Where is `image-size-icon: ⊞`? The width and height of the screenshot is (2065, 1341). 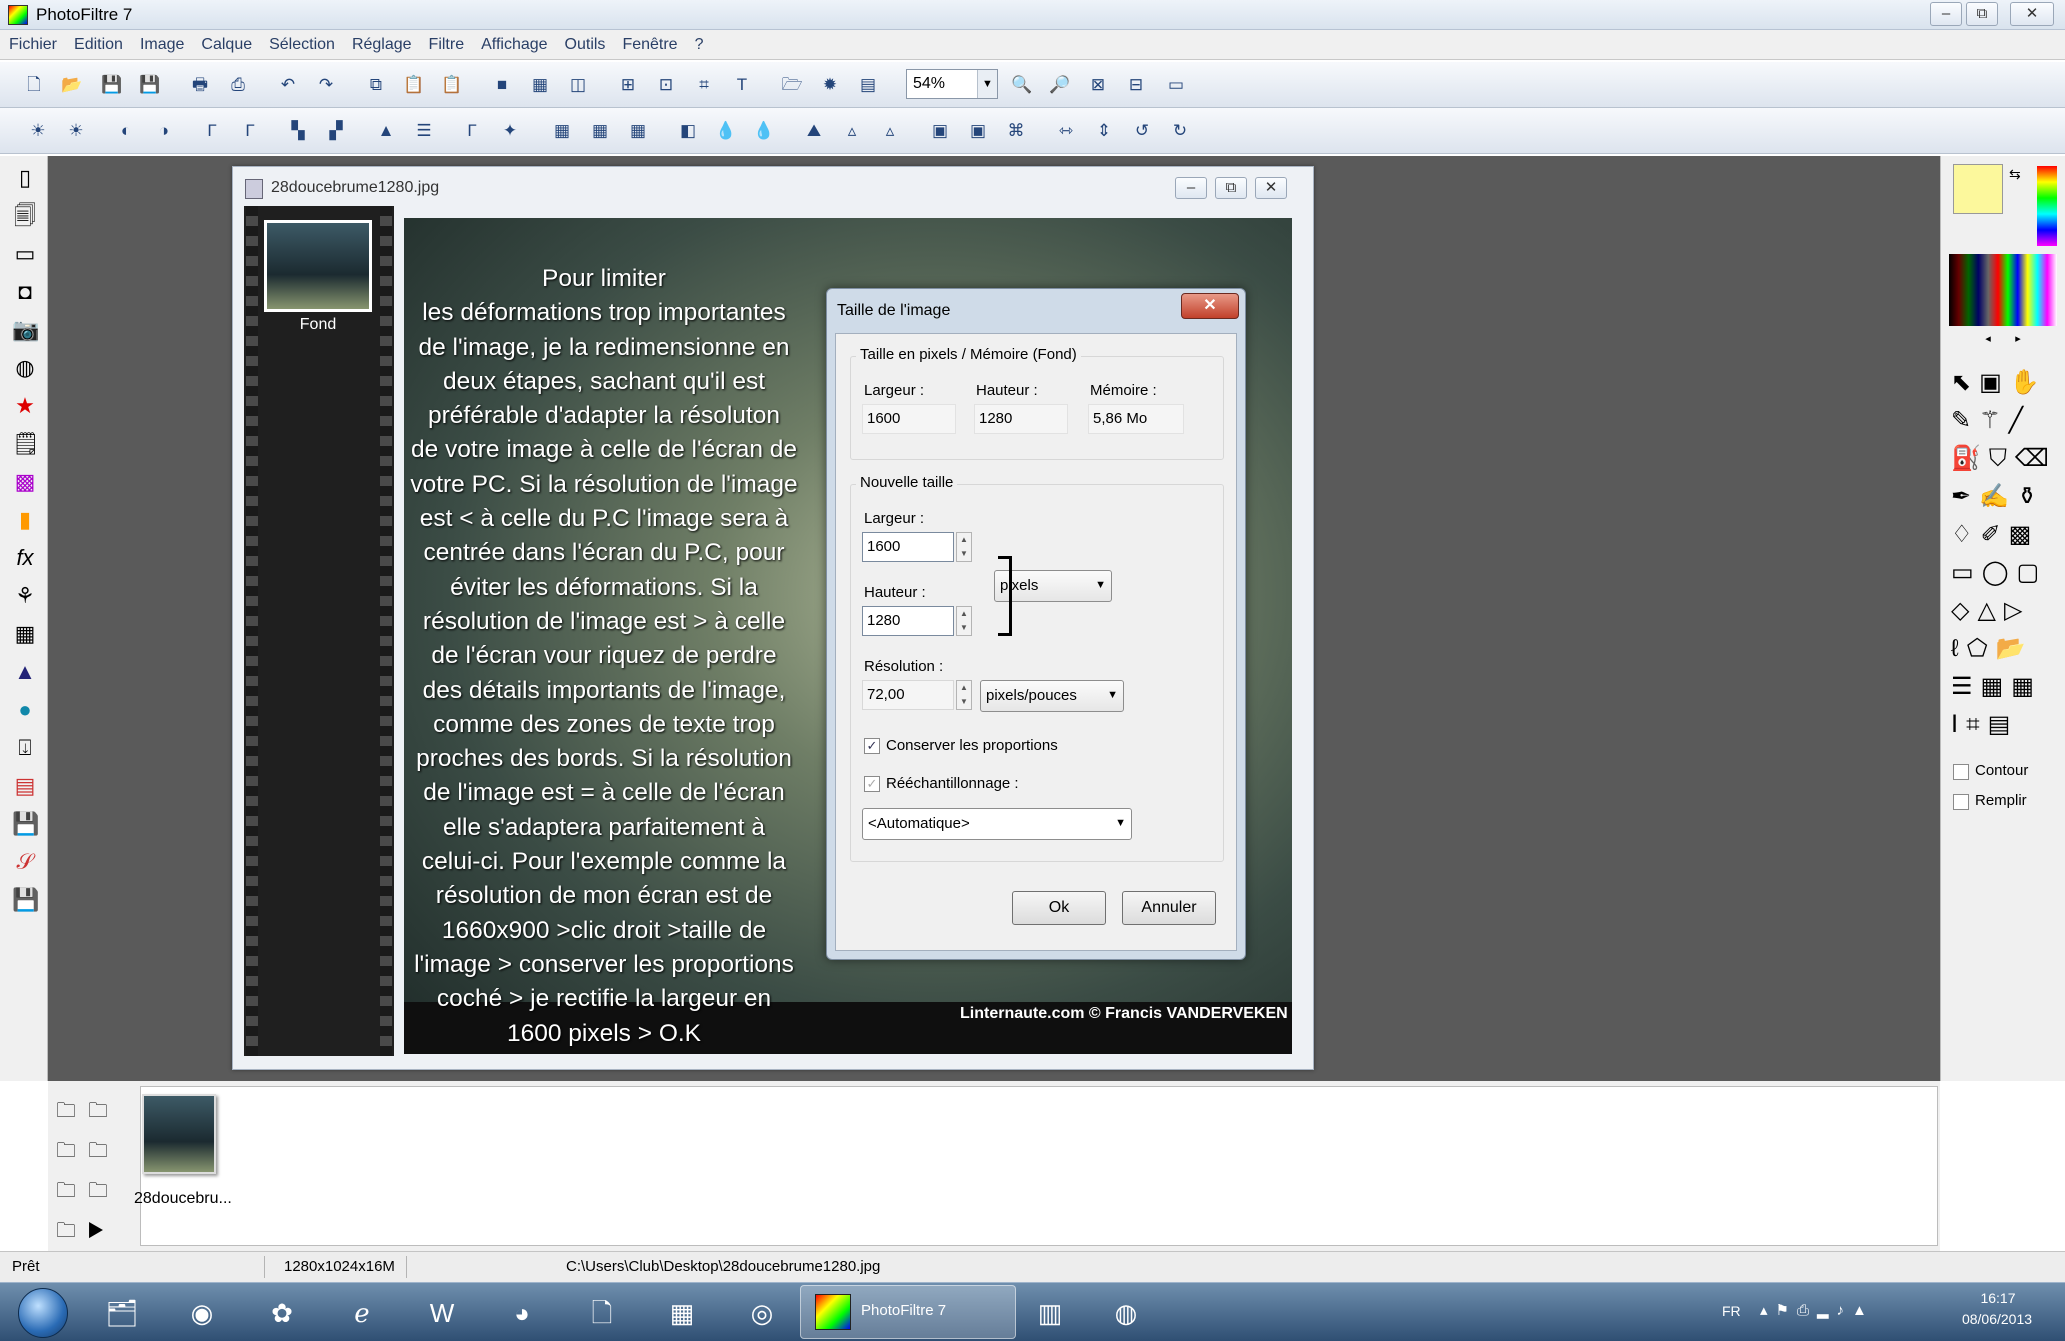 image-size-icon: ⊞ is located at coordinates (628, 85).